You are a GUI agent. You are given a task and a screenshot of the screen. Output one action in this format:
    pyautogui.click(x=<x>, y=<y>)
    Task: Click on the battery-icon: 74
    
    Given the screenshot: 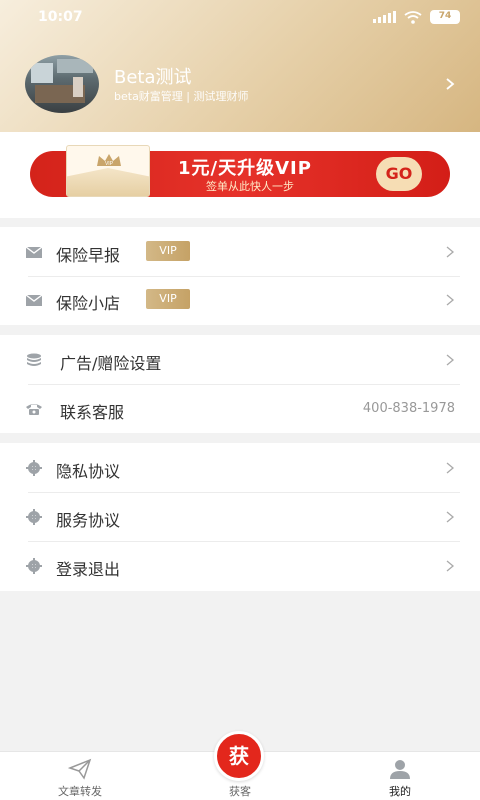 What is the action you would take?
    pyautogui.click(x=445, y=17)
    